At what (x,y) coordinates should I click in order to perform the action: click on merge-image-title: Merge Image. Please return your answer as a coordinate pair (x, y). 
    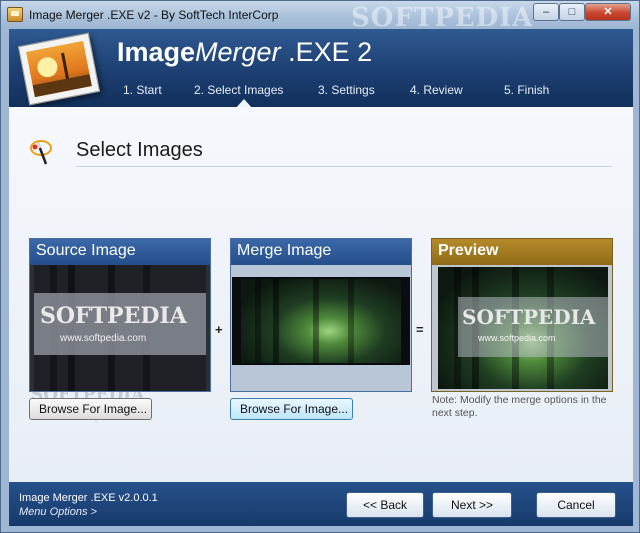
    Looking at the image, I should click on (321, 252).